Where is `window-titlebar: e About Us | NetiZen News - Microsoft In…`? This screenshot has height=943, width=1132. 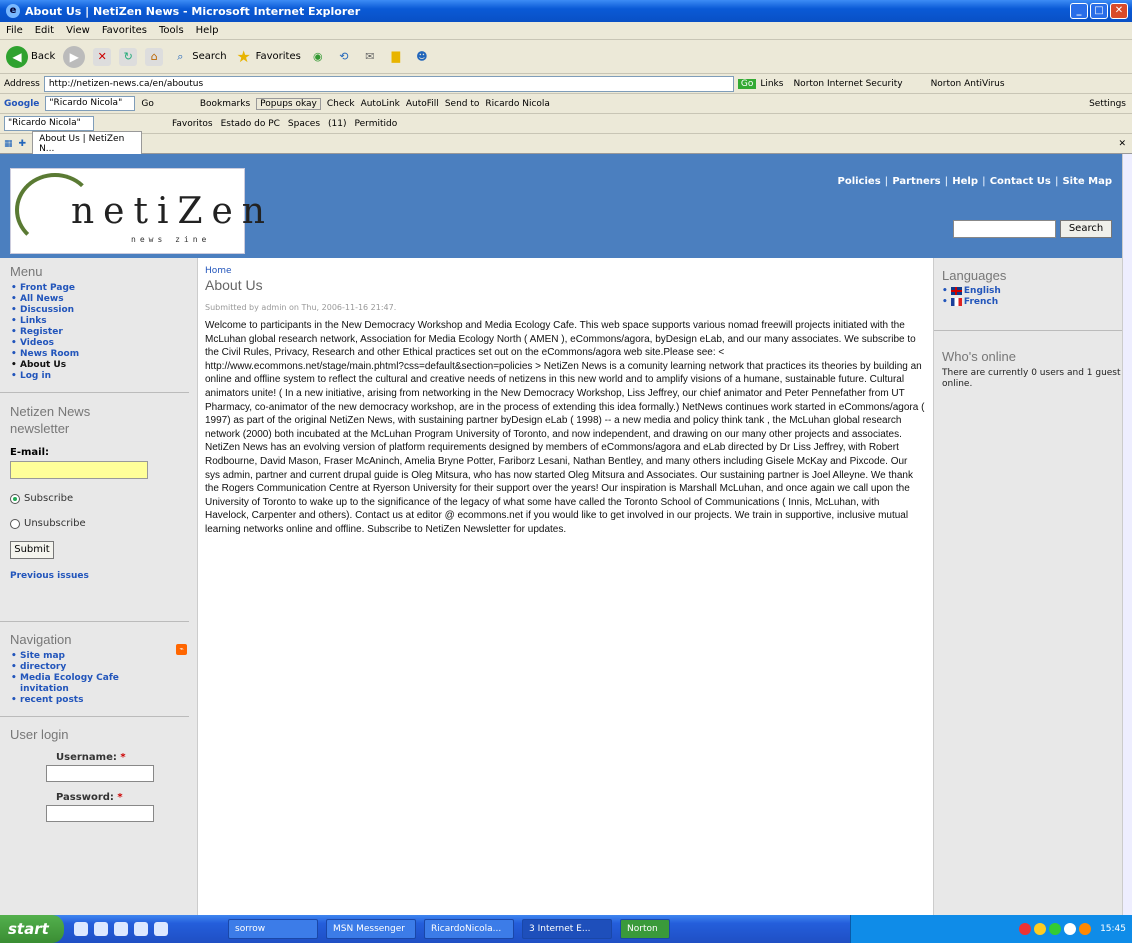 window-titlebar: e About Us | NetiZen News - Microsoft In… is located at coordinates (566, 11).